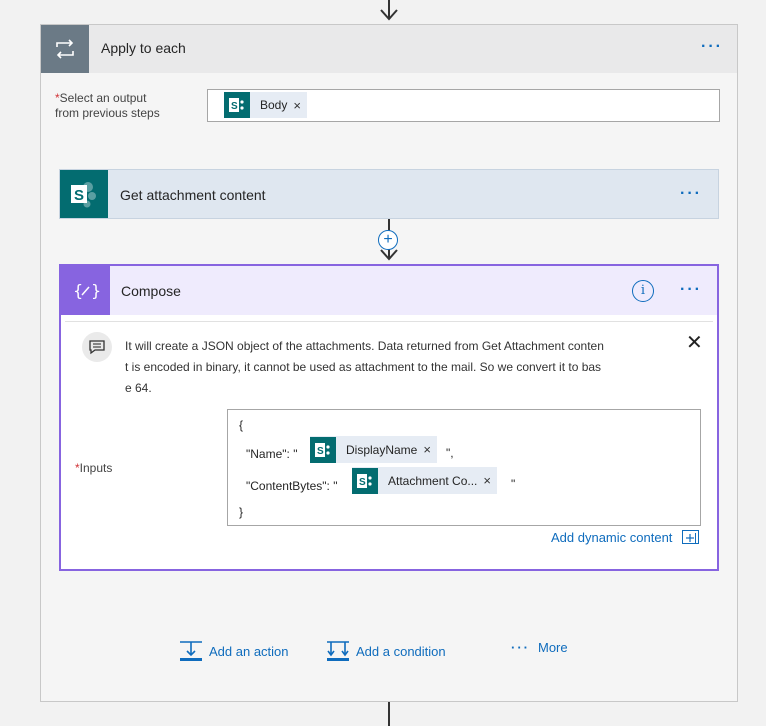  I want to click on connector-line-bottom, so click(389, 714).